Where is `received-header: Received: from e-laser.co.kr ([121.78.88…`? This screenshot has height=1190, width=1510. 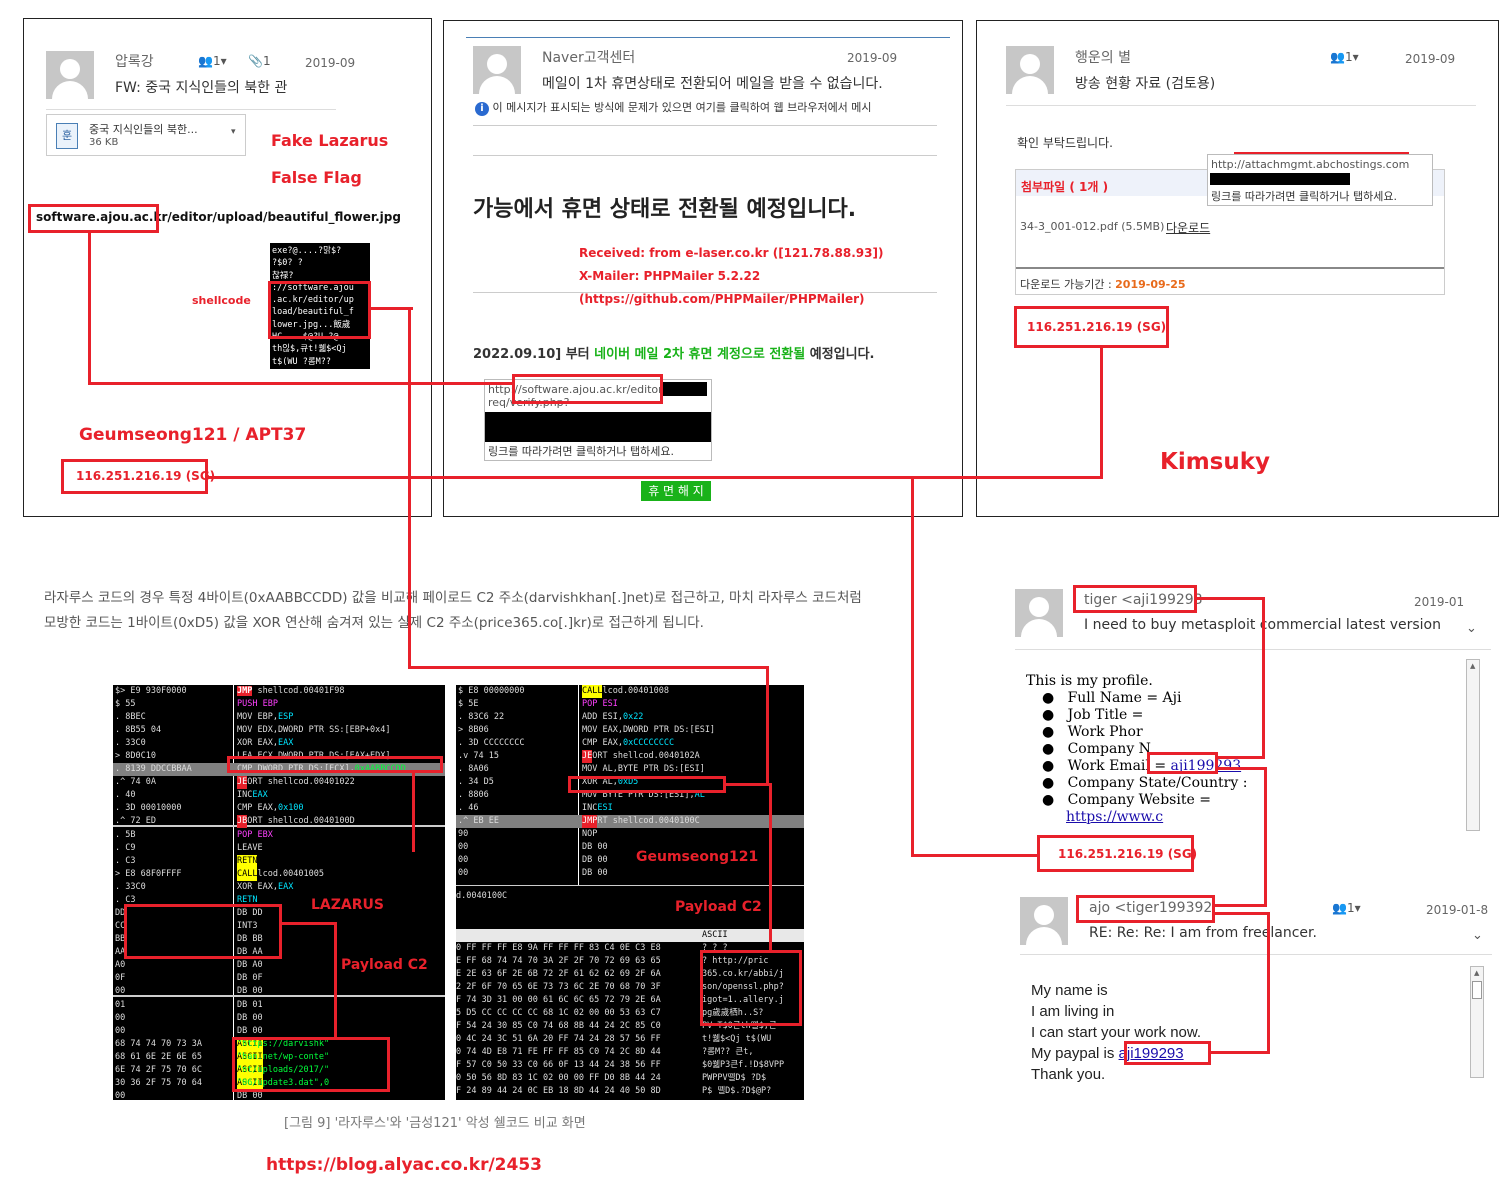 received-header: Received: from e-laser.co.kr ([121.78.88… is located at coordinates (731, 253).